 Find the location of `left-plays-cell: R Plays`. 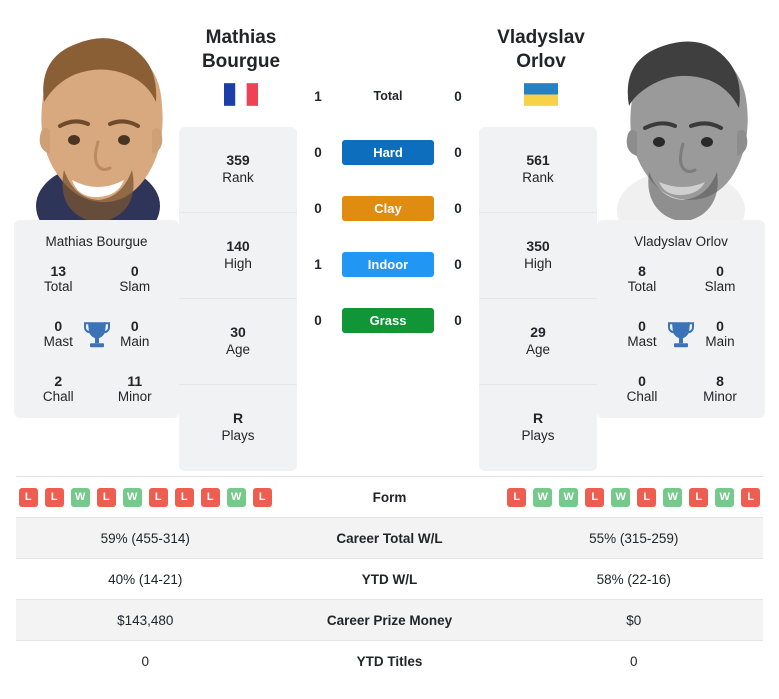

left-plays-cell: R Plays is located at coordinates (238, 427).